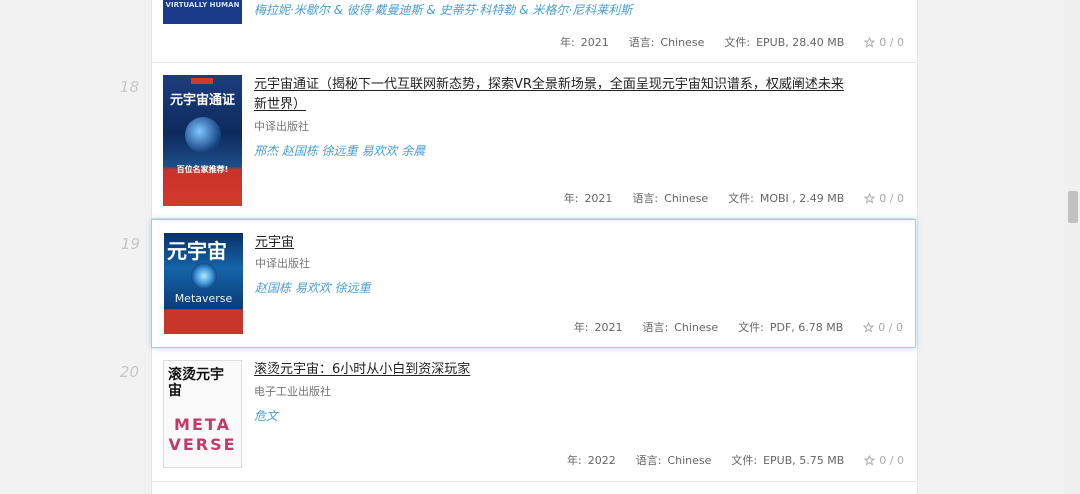 The width and height of the screenshot is (1080, 494). I want to click on book-authors: 梅拉妮·米歇尔 & 彼得·戴曼迪斯 & 史蒂芬·科特勒 & 米格尔·尼科莱利斯, so click(443, 9).